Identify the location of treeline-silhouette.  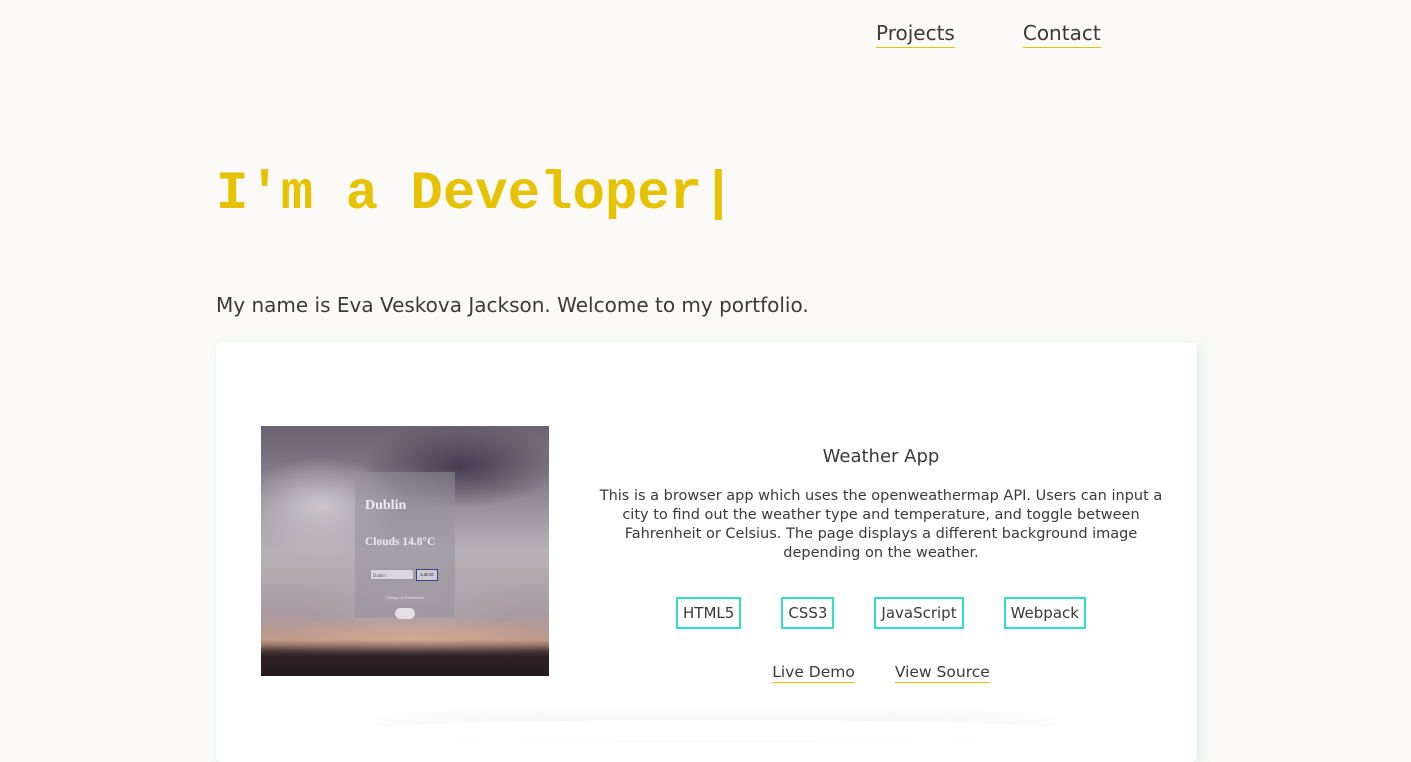
(405, 658).